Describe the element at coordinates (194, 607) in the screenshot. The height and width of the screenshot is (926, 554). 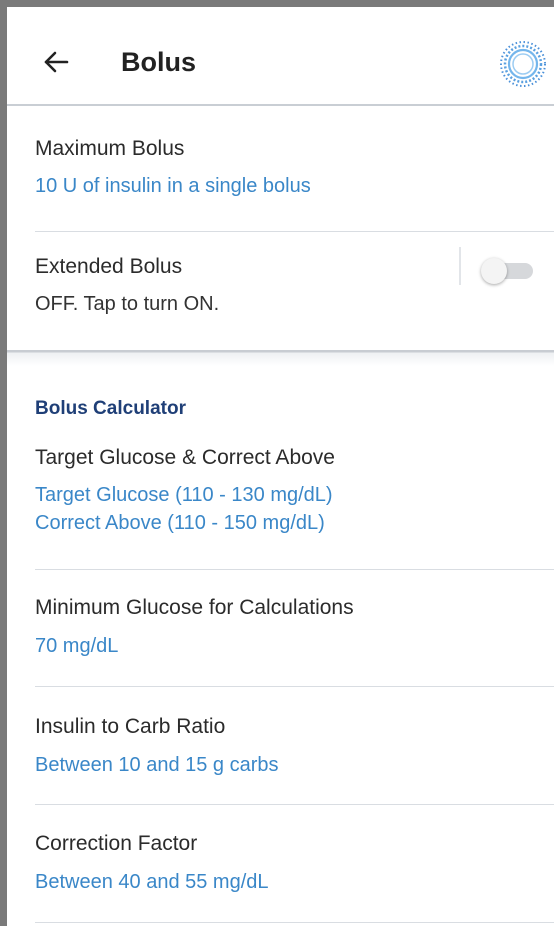
I see `minimum-glucose-label: Minimum Glucose for Calculations` at that location.